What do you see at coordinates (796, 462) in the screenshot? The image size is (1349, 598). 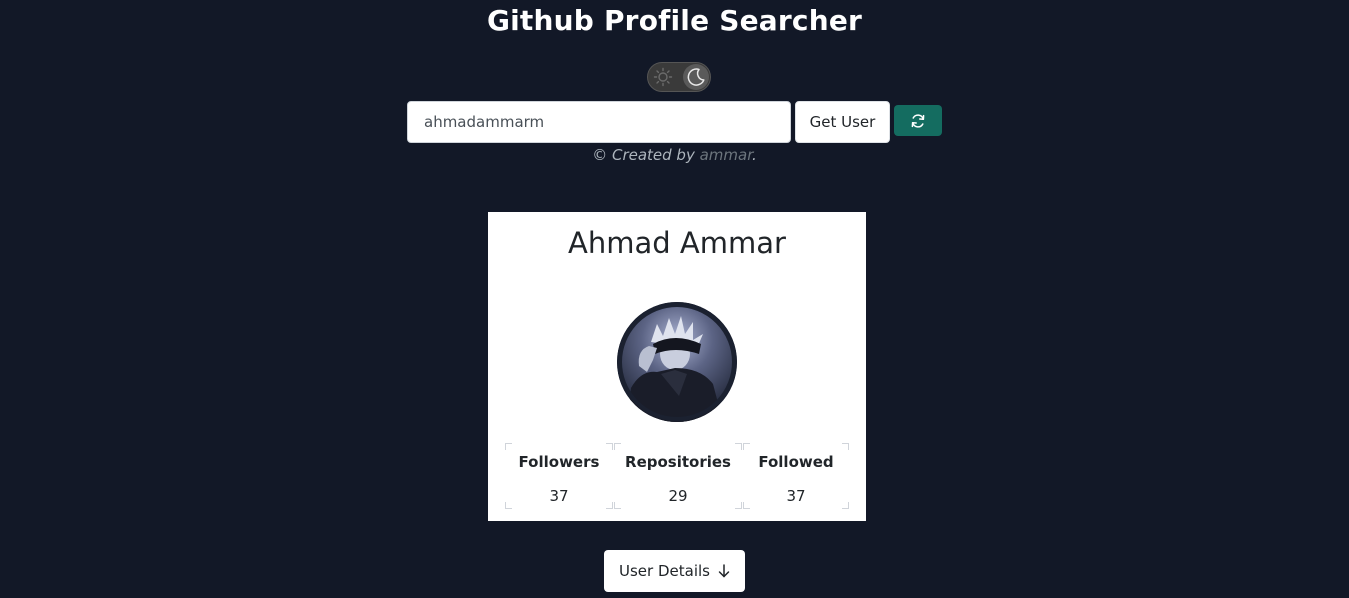 I see `stat-label: Followed` at bounding box center [796, 462].